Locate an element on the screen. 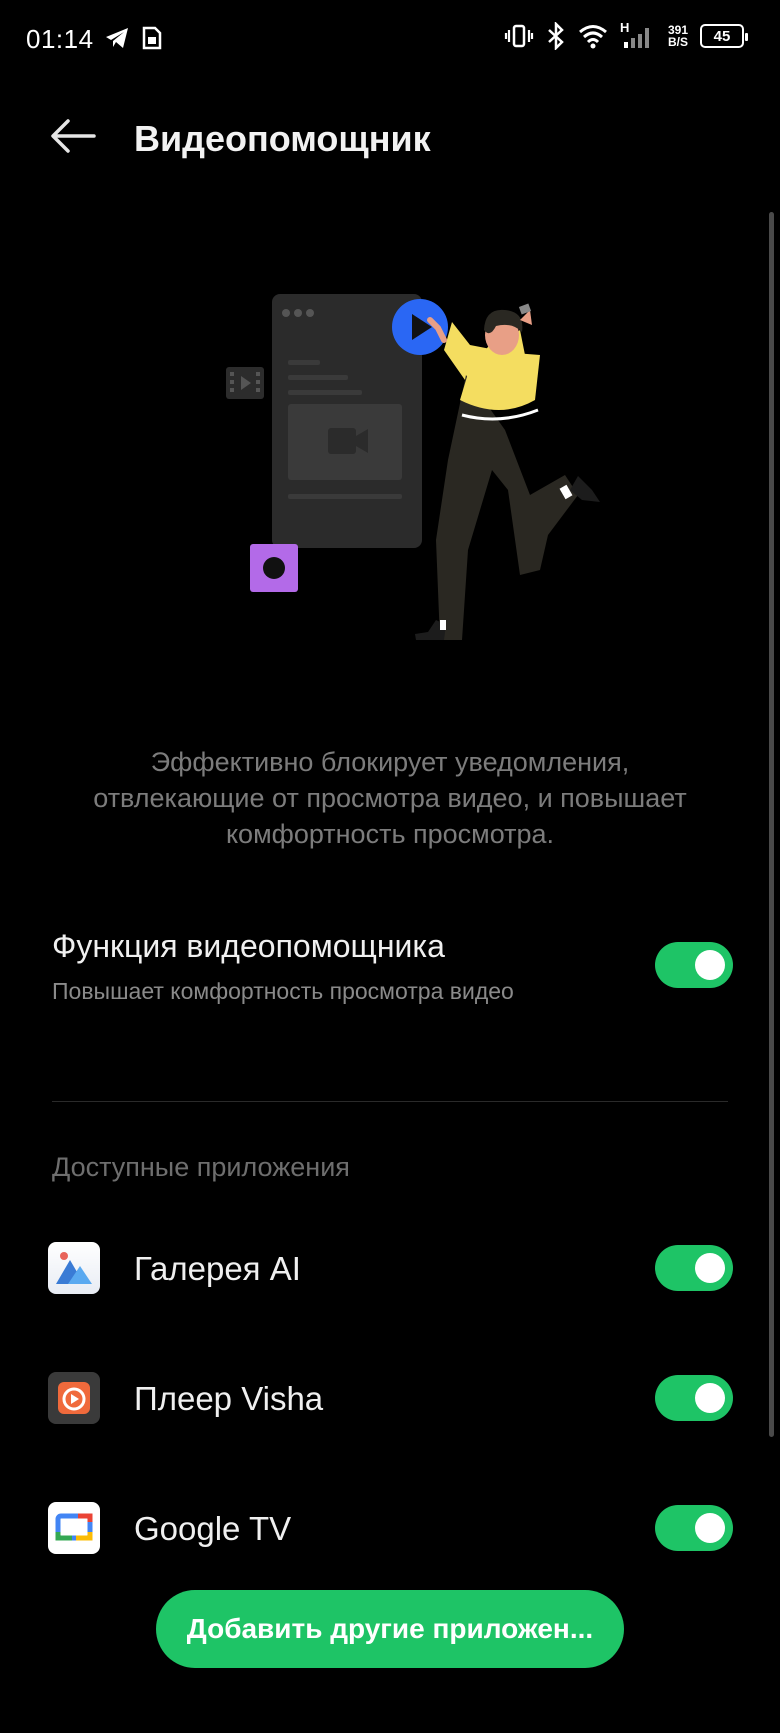 The height and width of the screenshot is (1733, 780). gallery-icon is located at coordinates (74, 1268).